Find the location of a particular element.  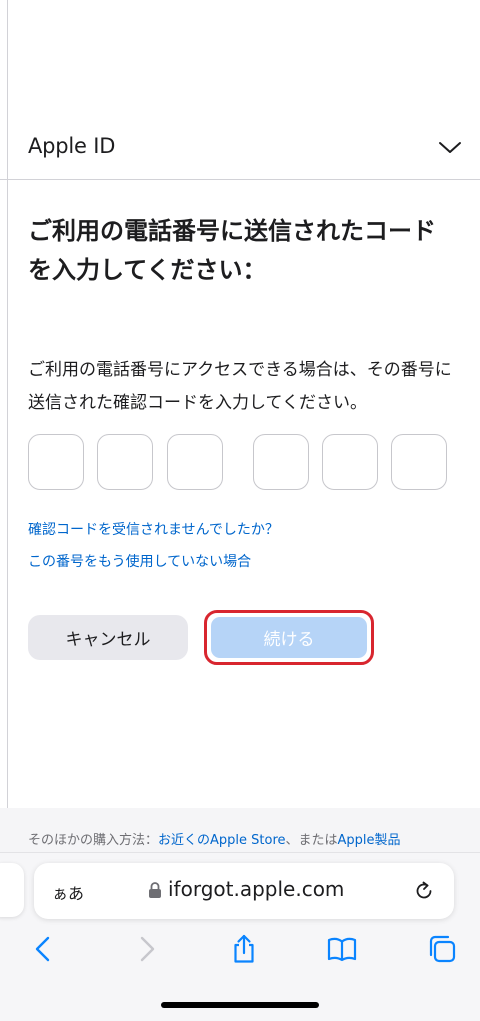

page-settings-button: ぁあ is located at coordinates (68, 892).